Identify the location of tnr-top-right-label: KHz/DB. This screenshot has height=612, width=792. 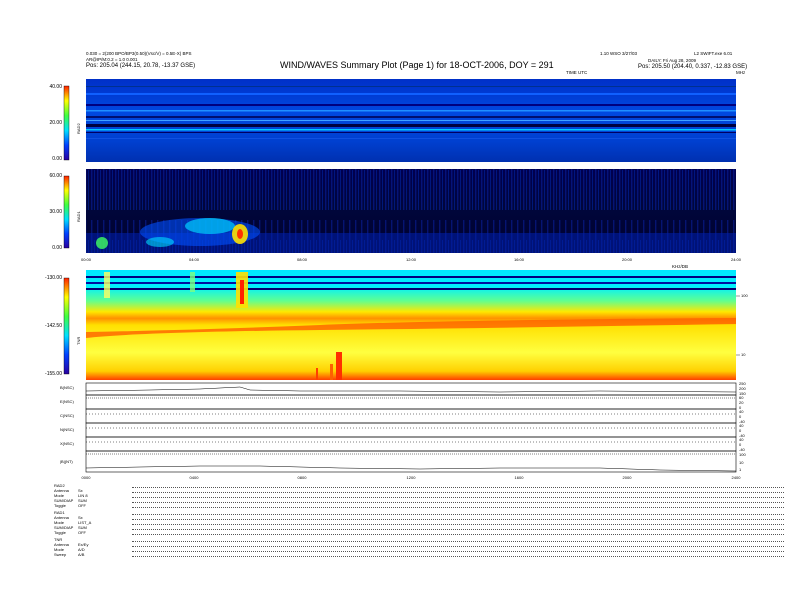
(680, 266).